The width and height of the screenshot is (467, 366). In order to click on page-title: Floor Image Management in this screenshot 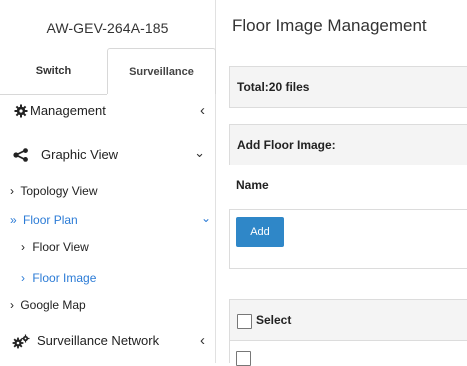, I will do `click(329, 25)`.